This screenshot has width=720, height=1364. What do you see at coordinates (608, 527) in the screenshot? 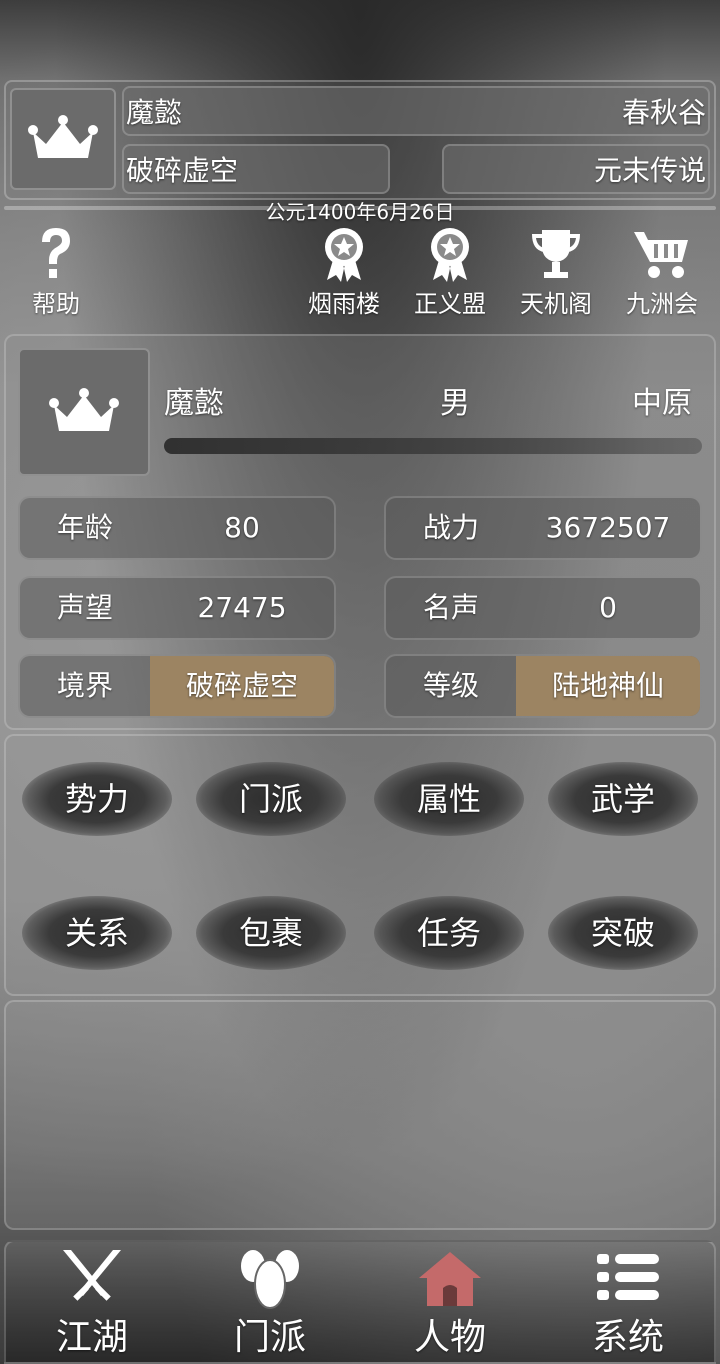
I see `stat-power-value: 3672507` at bounding box center [608, 527].